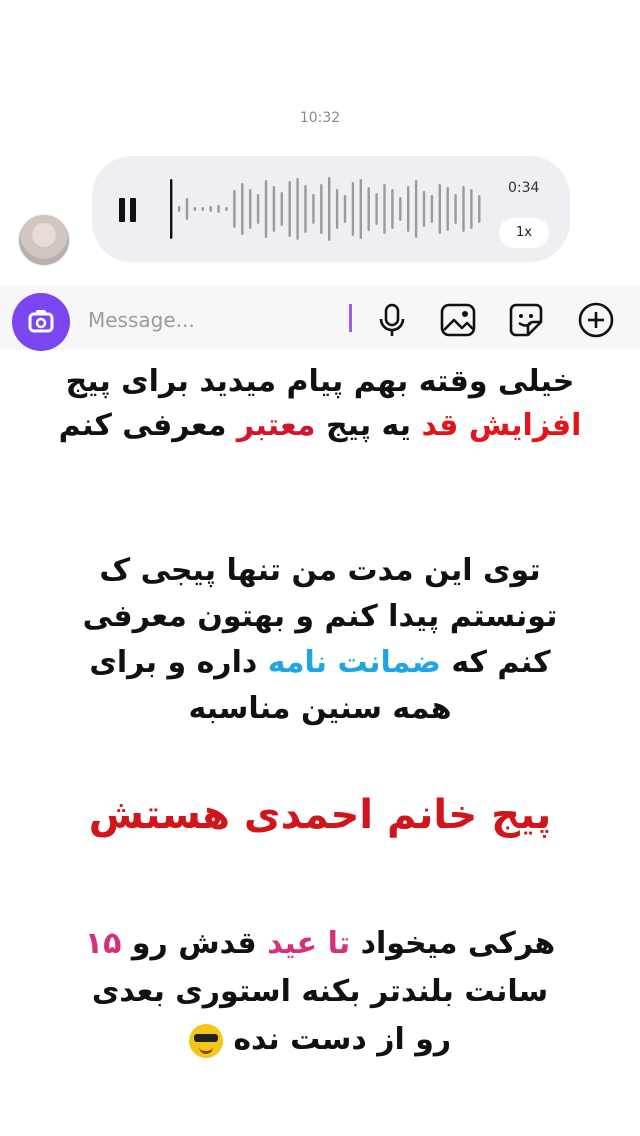 This screenshot has width=640, height=1136. I want to click on story-text: داره و برای, so click(173, 662).